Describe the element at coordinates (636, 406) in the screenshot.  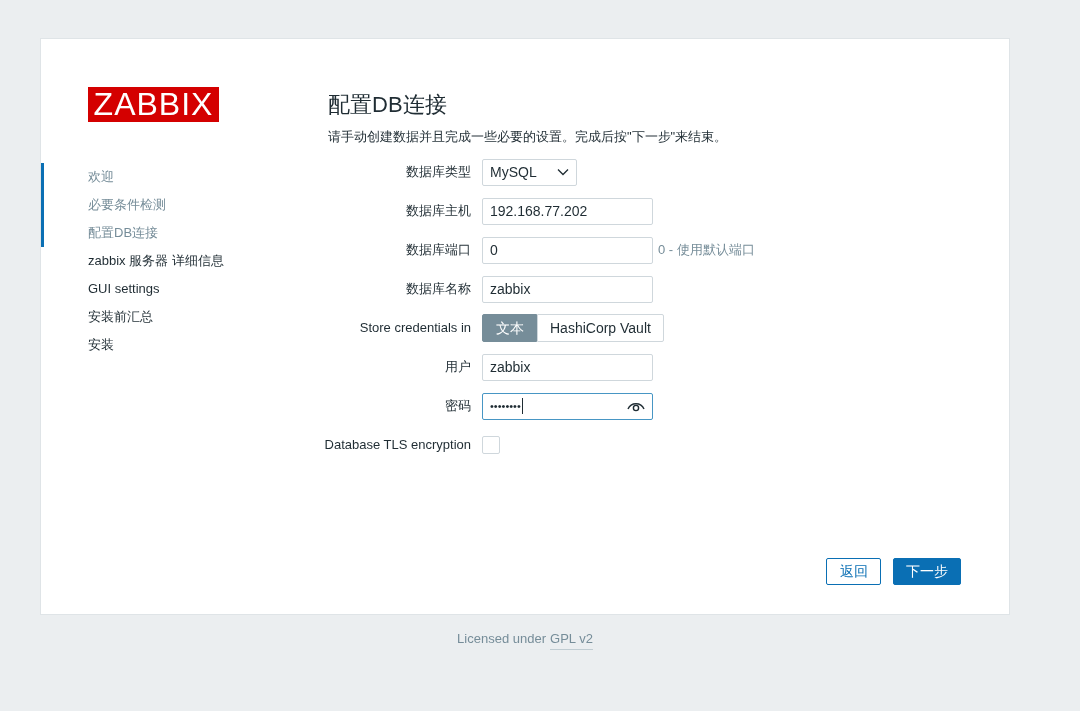
I see `eye-icon` at that location.